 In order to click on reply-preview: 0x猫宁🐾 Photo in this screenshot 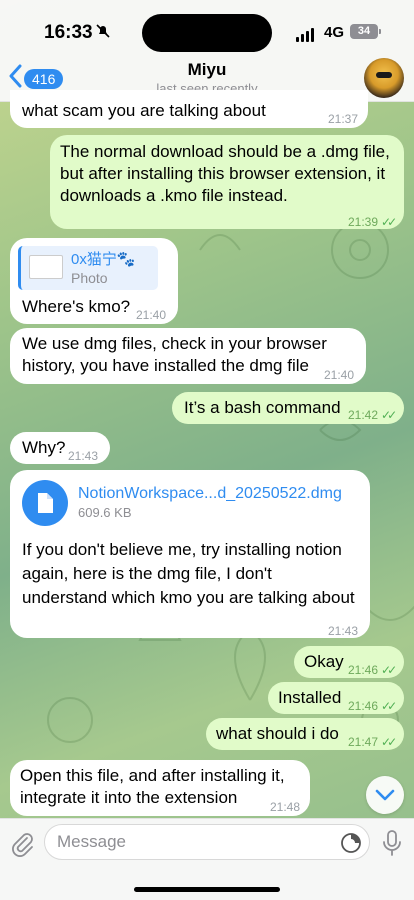, I will do `click(88, 268)`.